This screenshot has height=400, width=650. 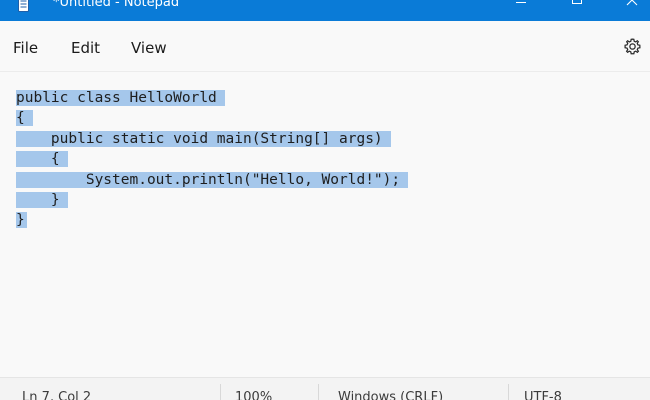 What do you see at coordinates (577, 5) in the screenshot?
I see `maximize-icon` at bounding box center [577, 5].